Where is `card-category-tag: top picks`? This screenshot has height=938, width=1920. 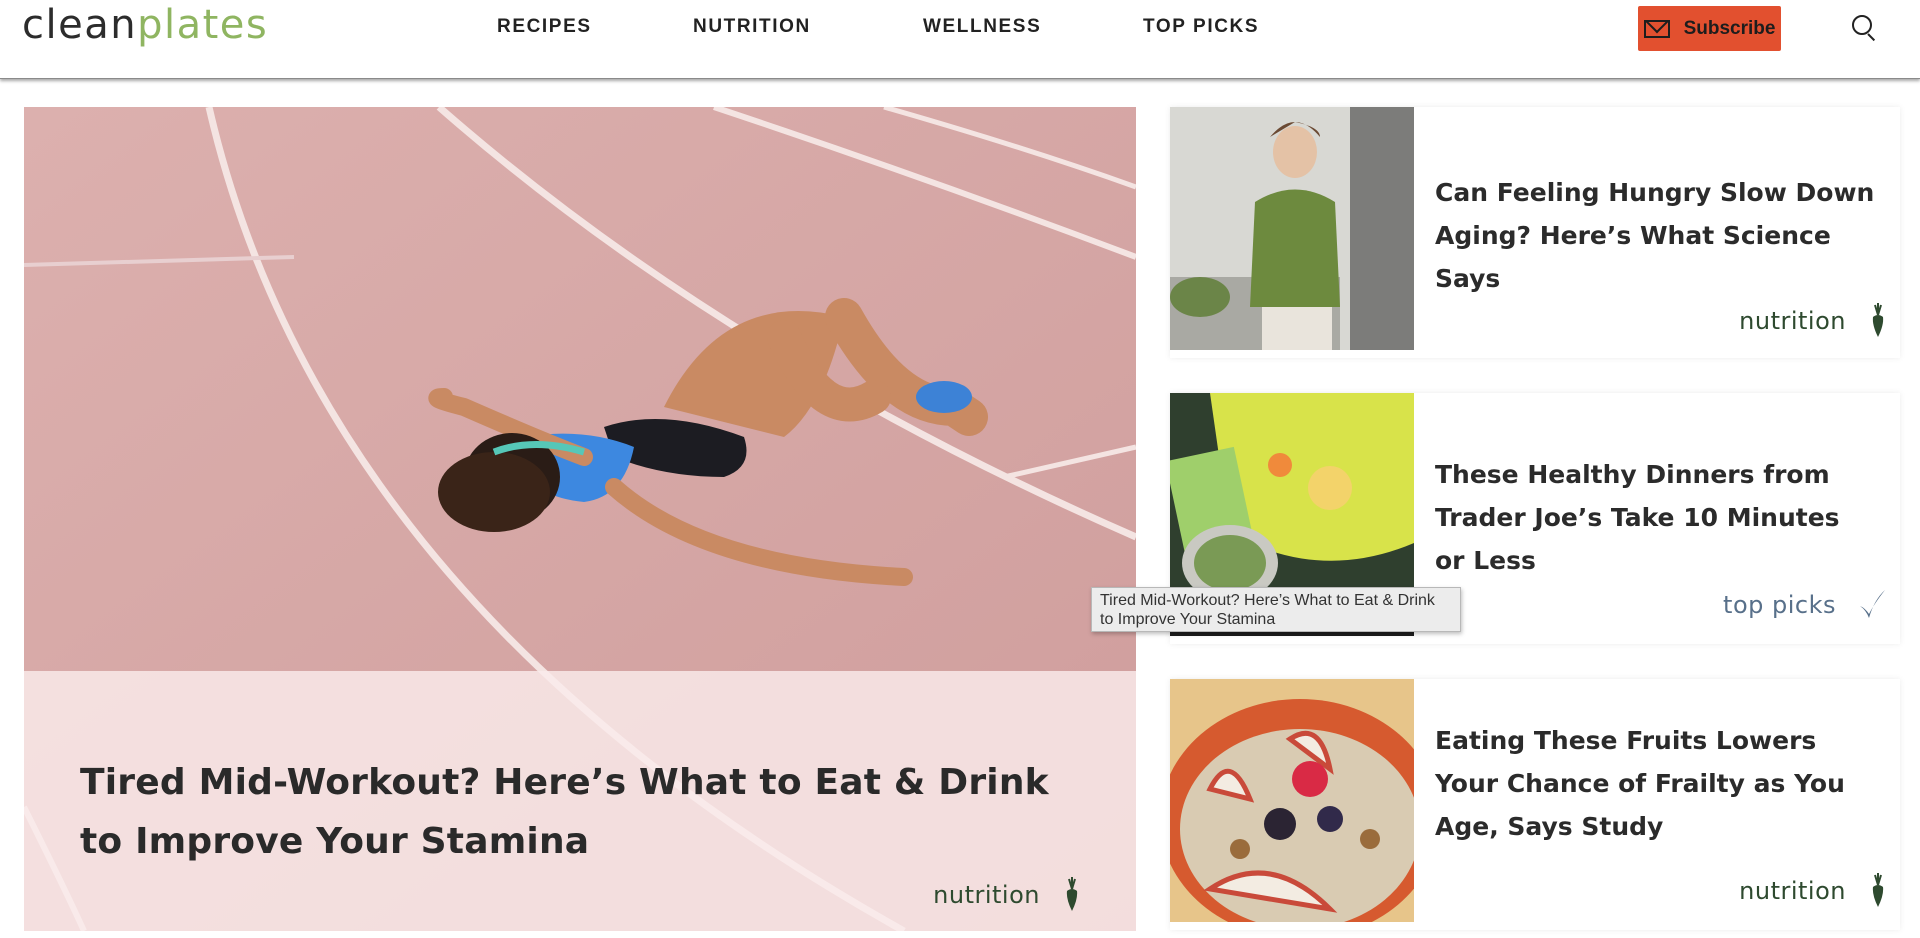
card-category-tag: top picks is located at coordinates (1804, 605).